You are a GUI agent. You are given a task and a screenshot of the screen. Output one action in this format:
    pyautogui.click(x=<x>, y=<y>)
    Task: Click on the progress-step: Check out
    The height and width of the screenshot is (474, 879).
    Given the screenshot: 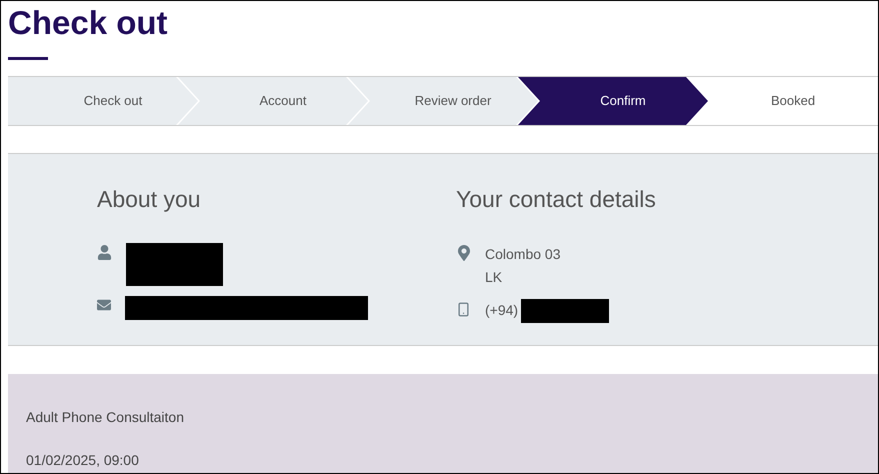 What is the action you would take?
    pyautogui.click(x=103, y=101)
    